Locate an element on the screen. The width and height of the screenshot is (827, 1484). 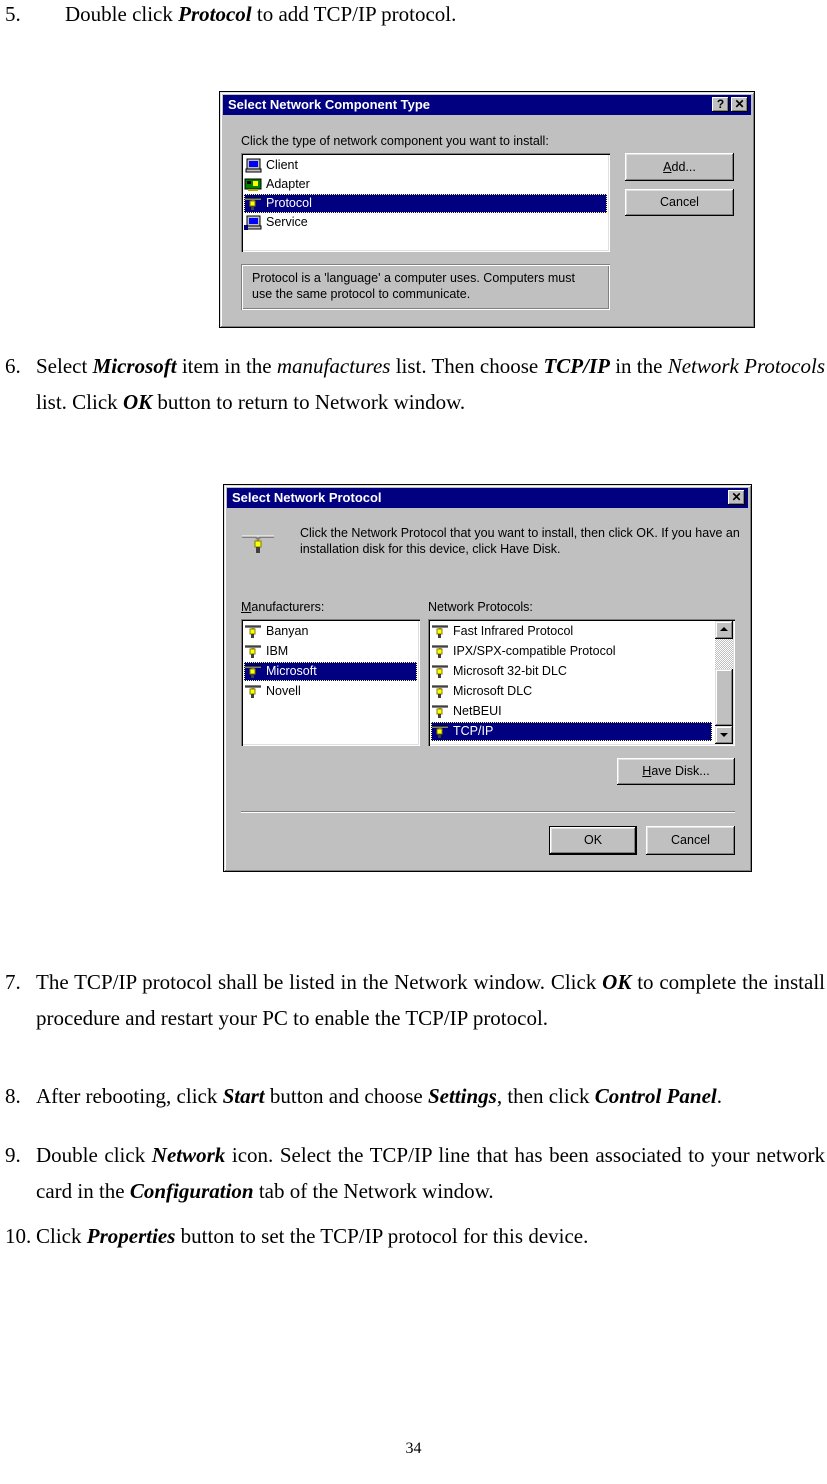
text-run: tab of the Network window. is located at coordinates (373, 1191).